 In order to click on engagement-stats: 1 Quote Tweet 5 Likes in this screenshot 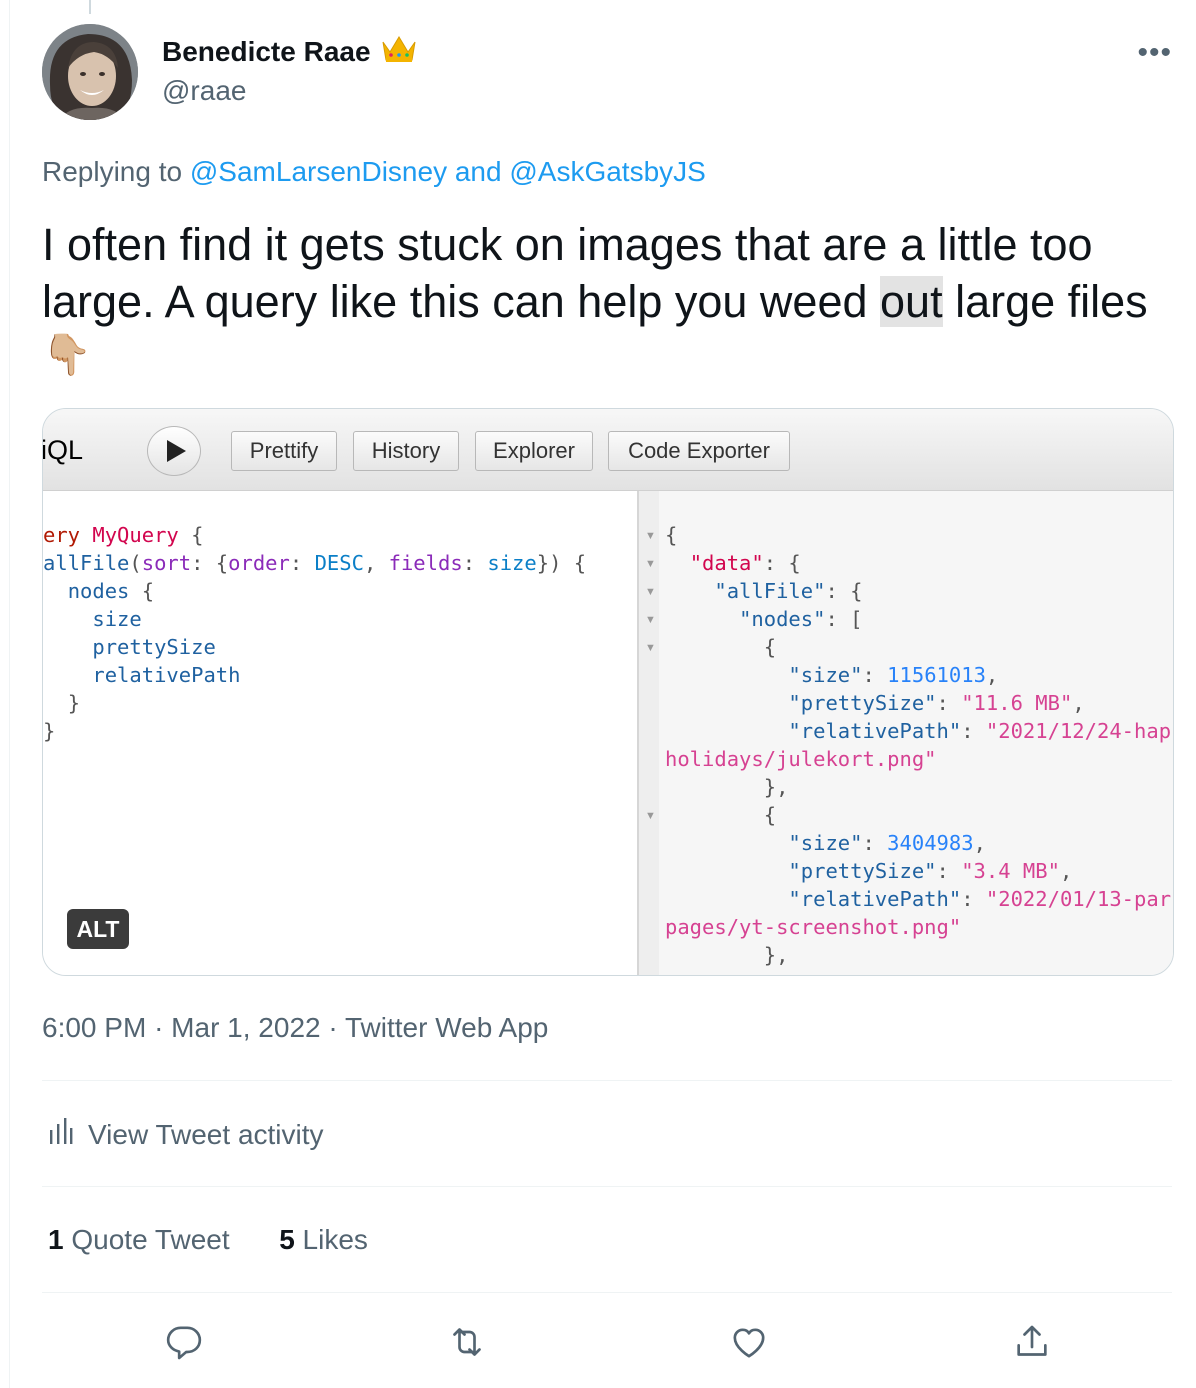, I will do `click(208, 1240)`.